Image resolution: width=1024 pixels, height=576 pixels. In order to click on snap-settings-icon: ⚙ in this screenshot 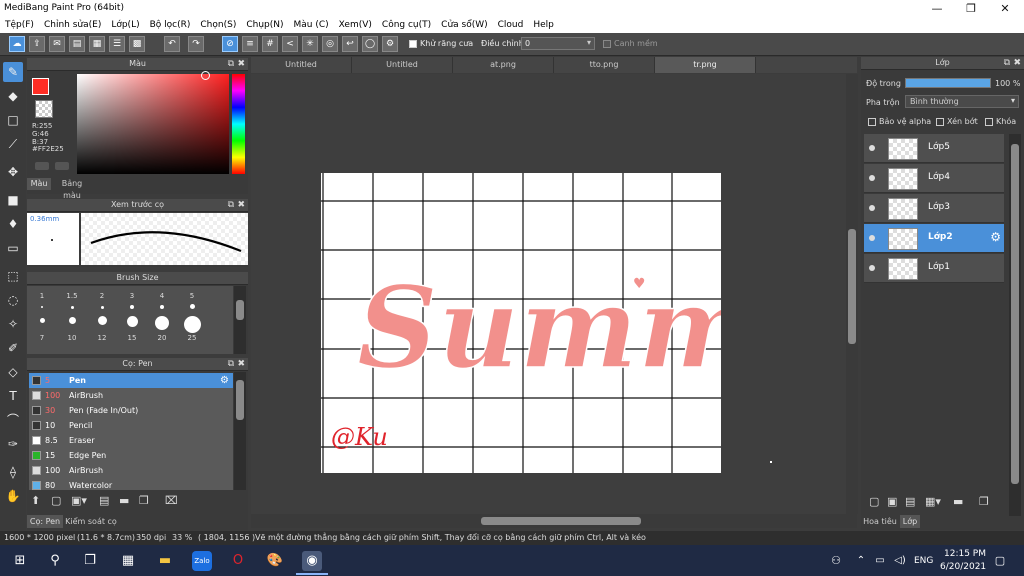, I will do `click(390, 44)`.